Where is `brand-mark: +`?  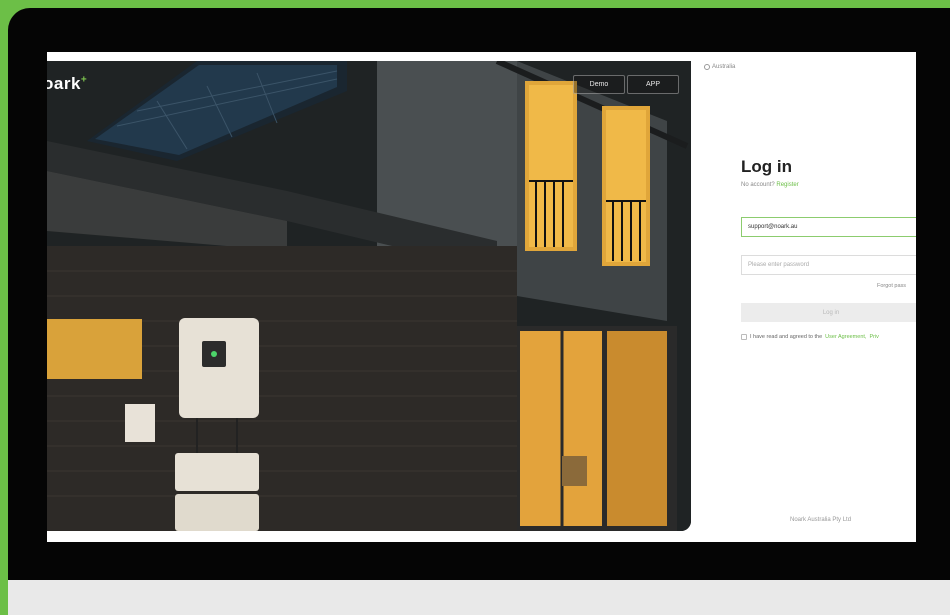
brand-mark: + is located at coordinates (84, 80).